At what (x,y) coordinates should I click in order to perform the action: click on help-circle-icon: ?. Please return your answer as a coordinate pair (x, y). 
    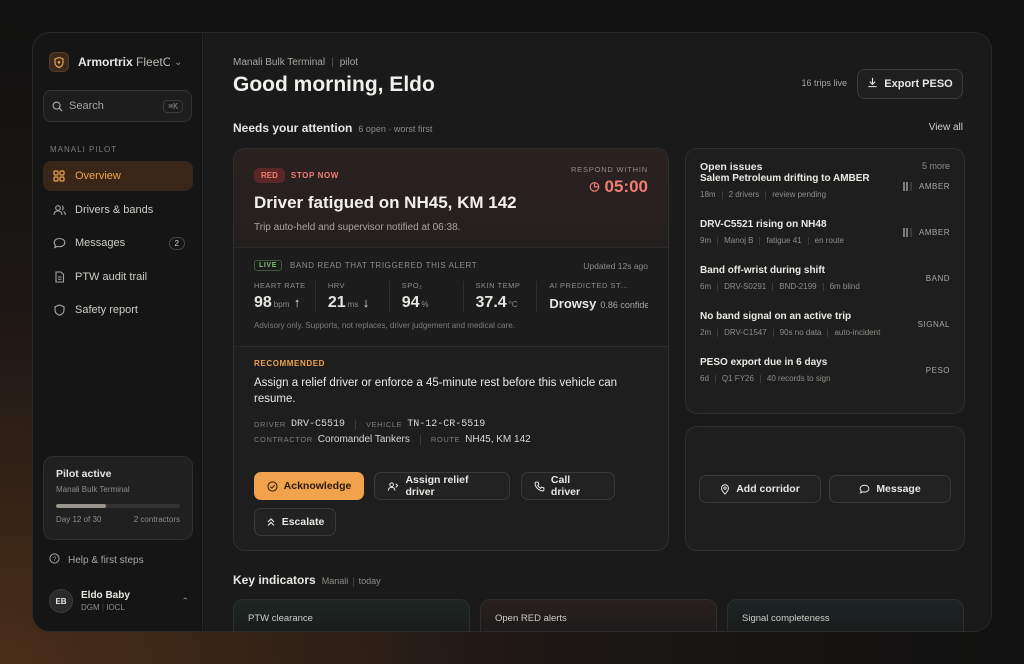
    Looking at the image, I should click on (54, 560).